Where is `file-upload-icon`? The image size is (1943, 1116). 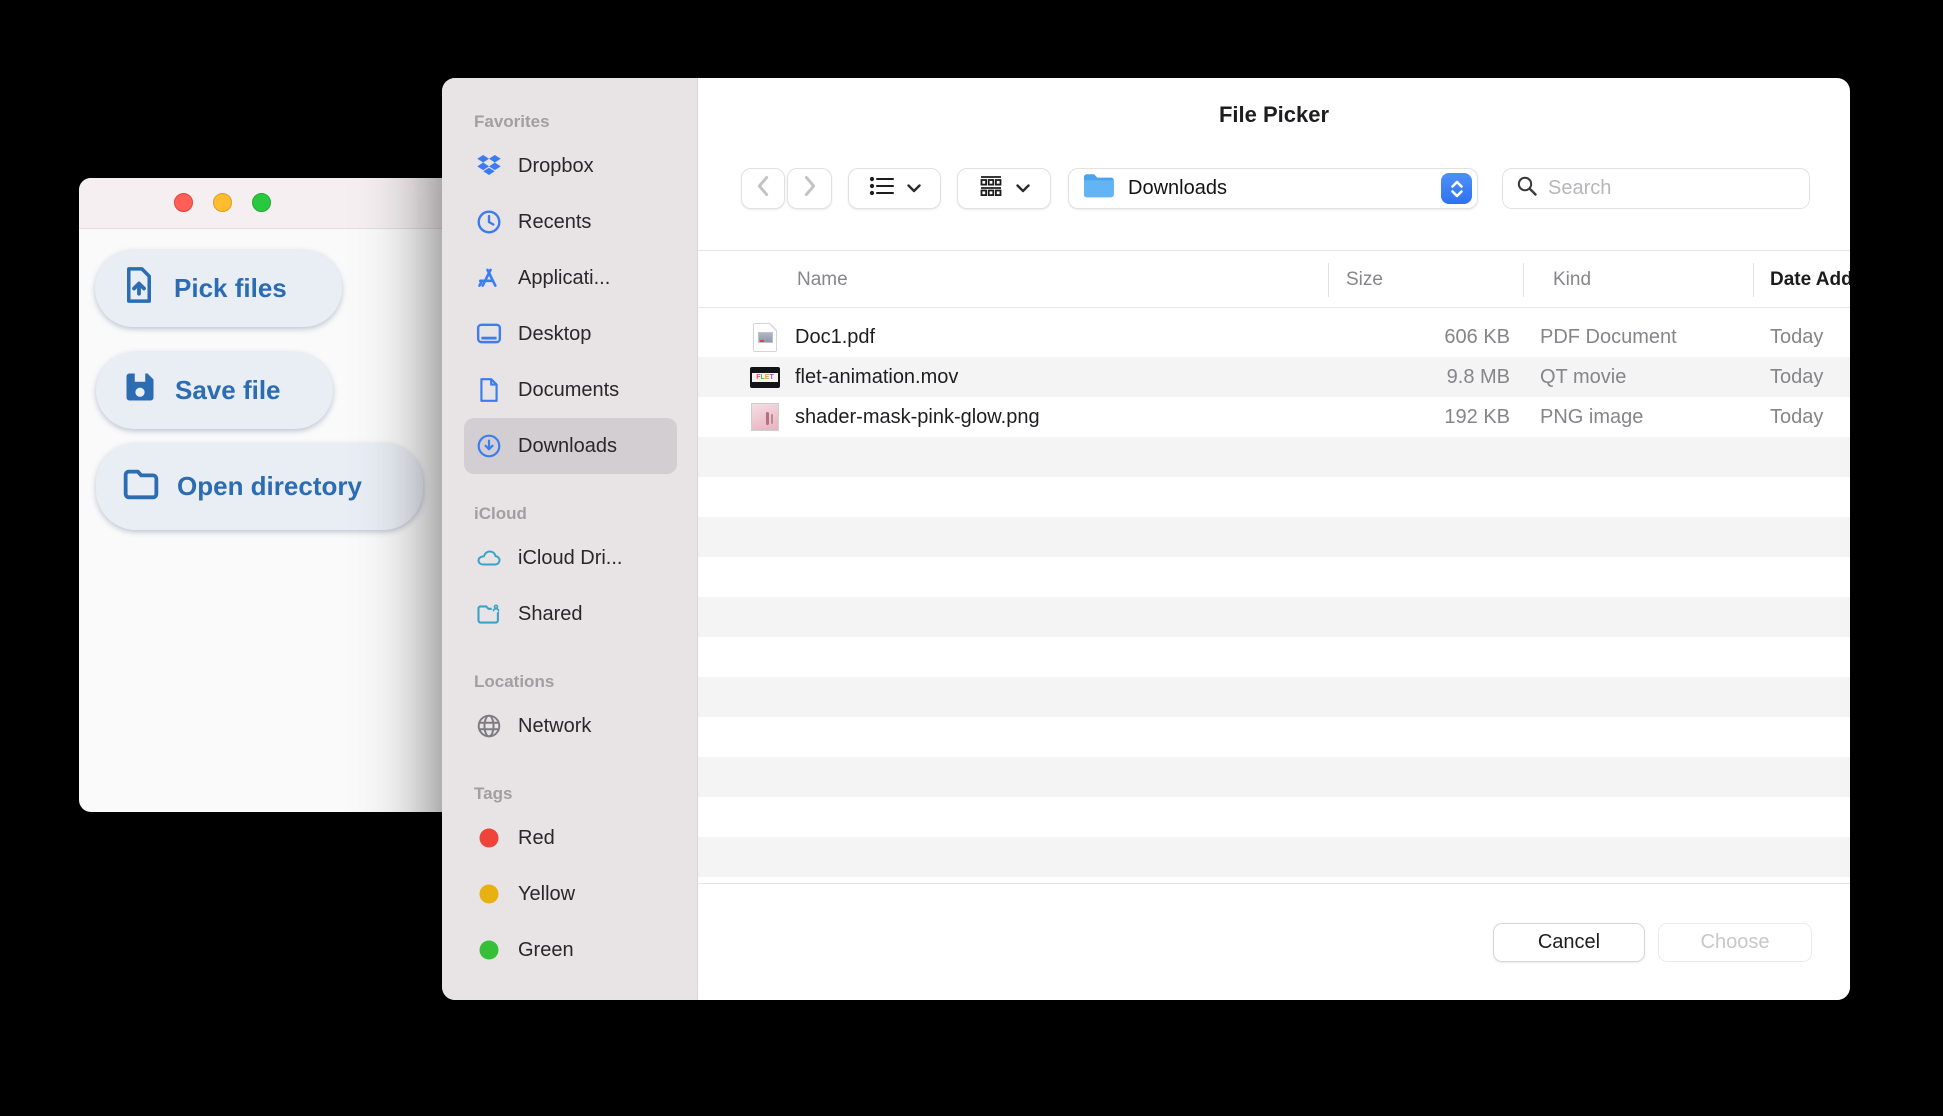 file-upload-icon is located at coordinates (139, 288).